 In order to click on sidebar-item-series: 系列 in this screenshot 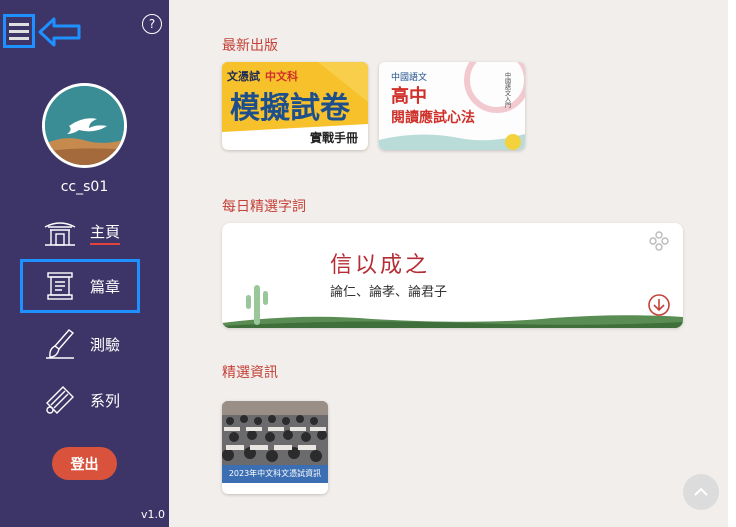, I will do `click(80, 400)`.